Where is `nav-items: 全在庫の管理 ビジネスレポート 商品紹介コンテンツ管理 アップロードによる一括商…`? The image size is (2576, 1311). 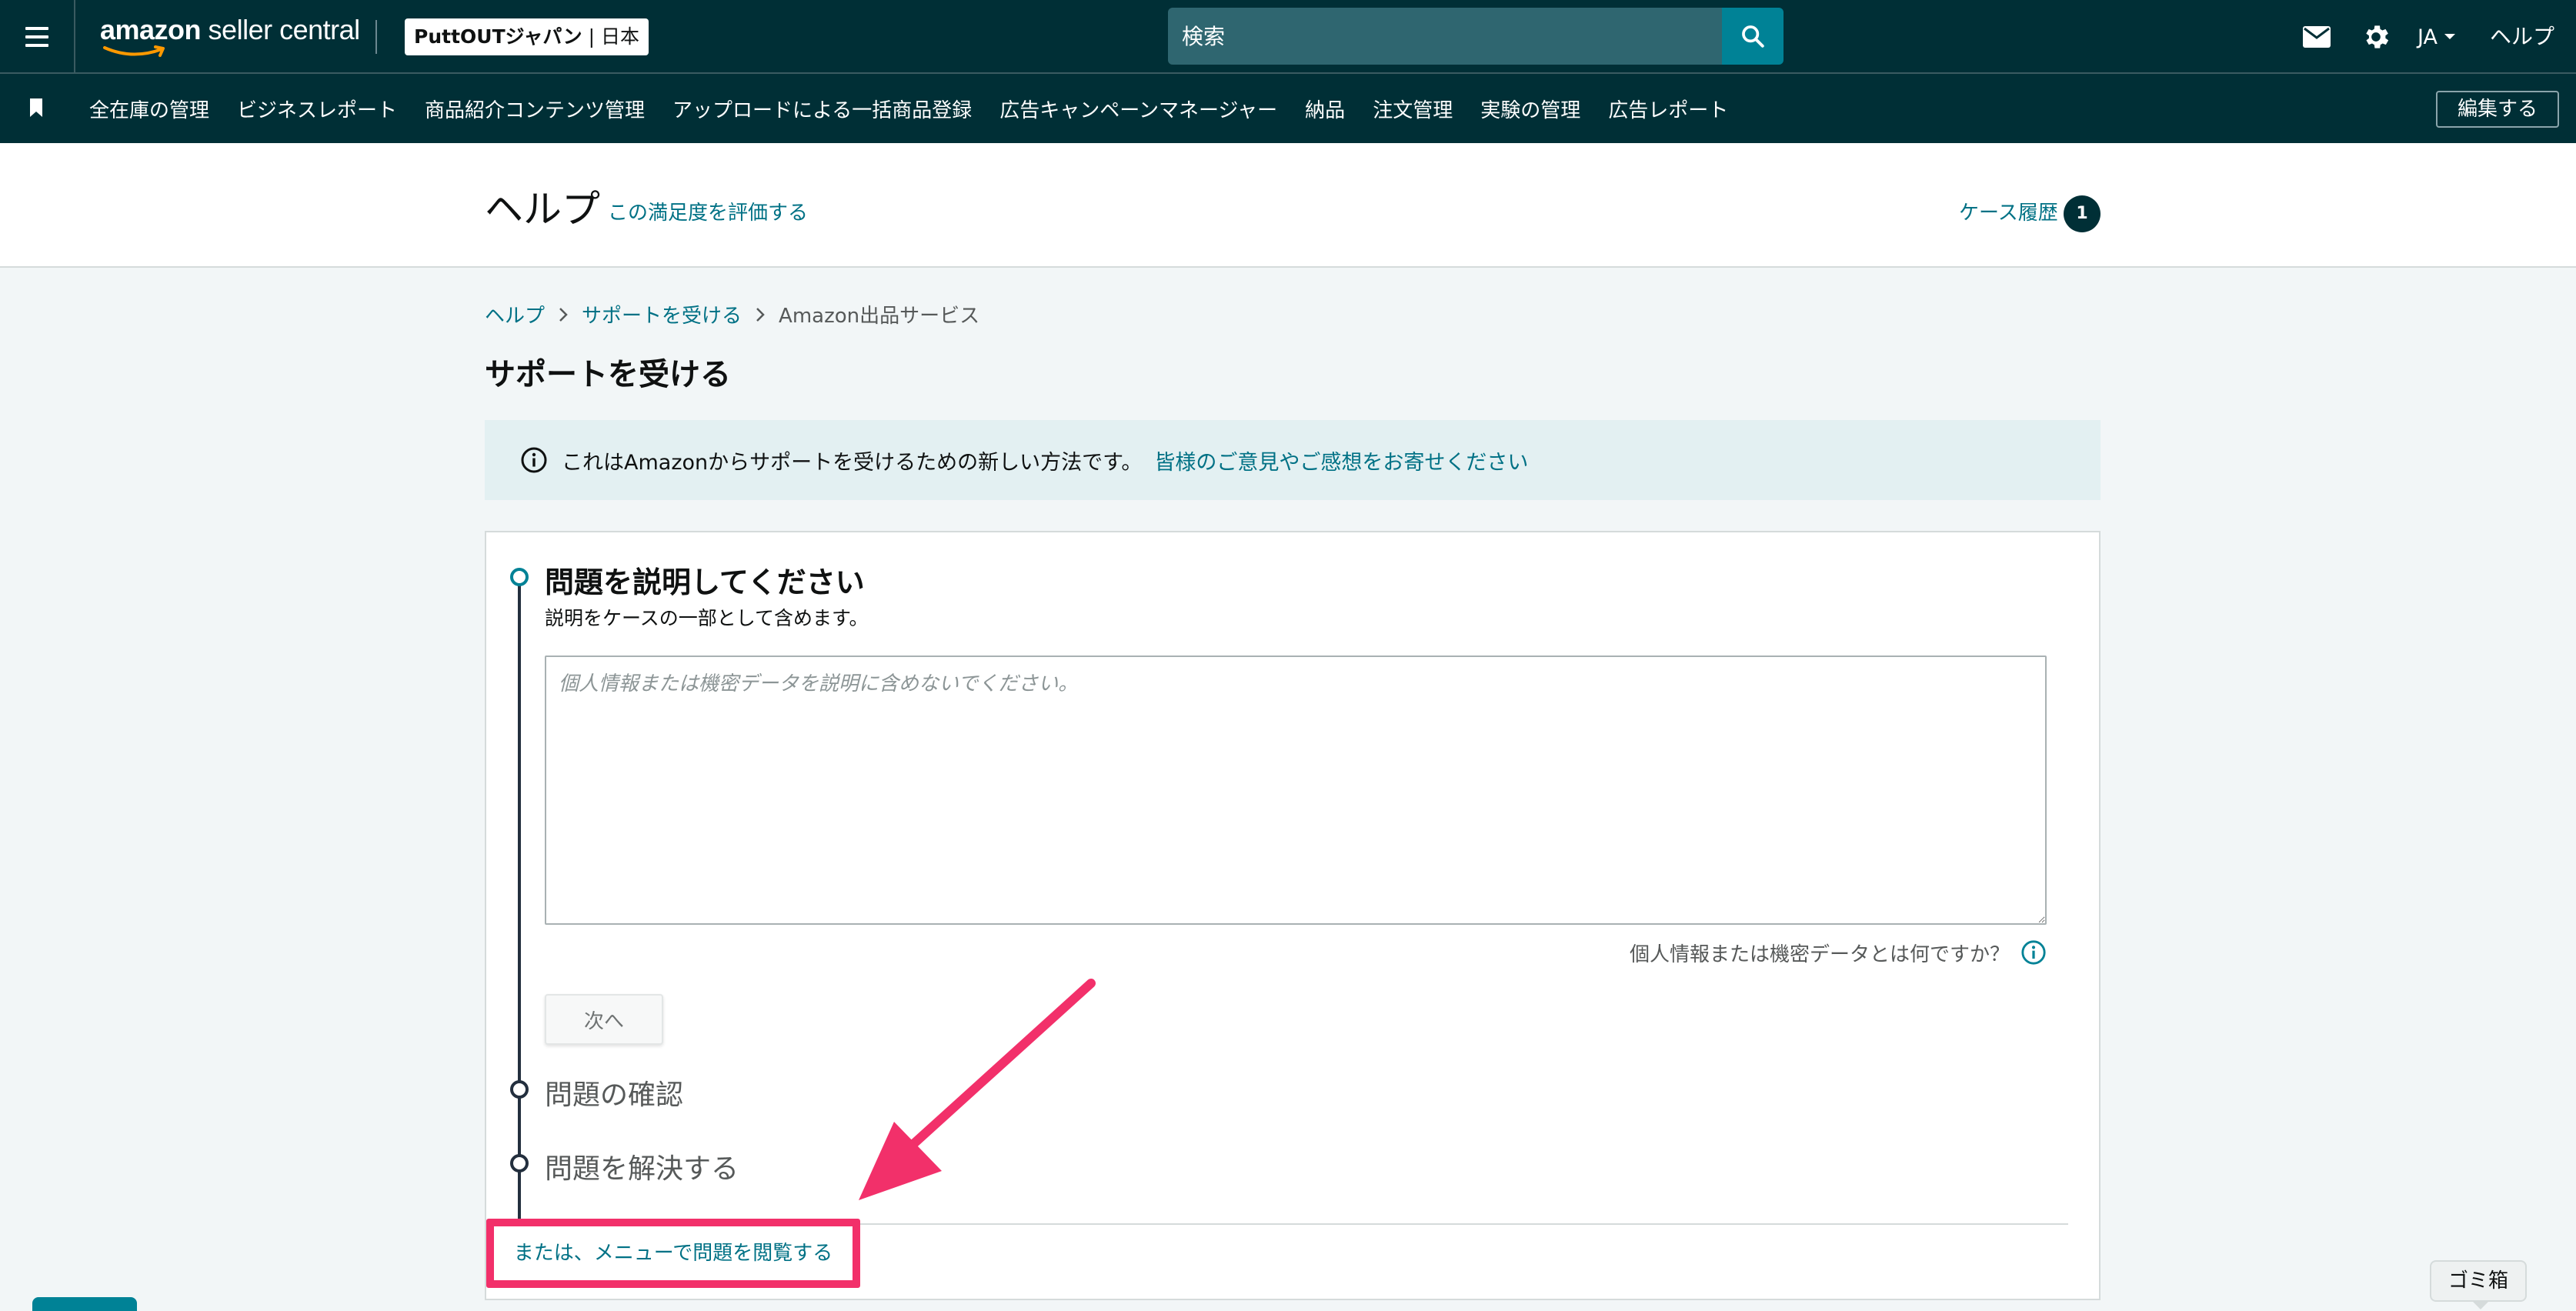
nav-items: 全在庫の管理 ビジネスレポート 商品紹介コンテンツ管理 アップロードによる一括商… is located at coordinates (923, 108).